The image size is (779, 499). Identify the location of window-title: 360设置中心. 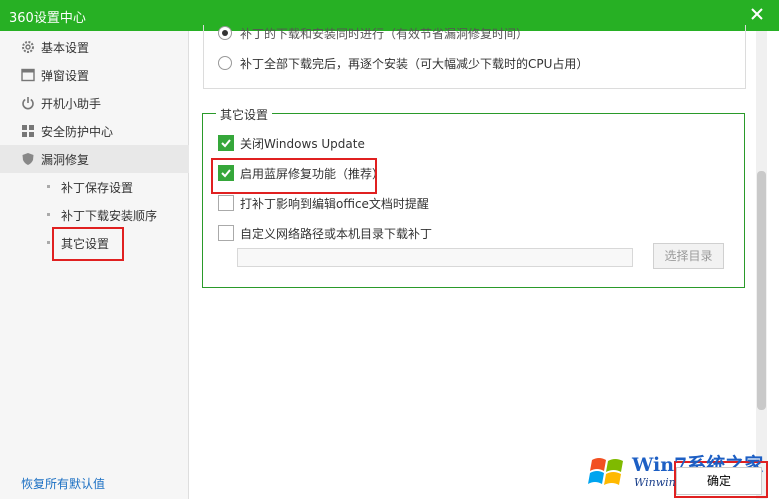
(47, 18).